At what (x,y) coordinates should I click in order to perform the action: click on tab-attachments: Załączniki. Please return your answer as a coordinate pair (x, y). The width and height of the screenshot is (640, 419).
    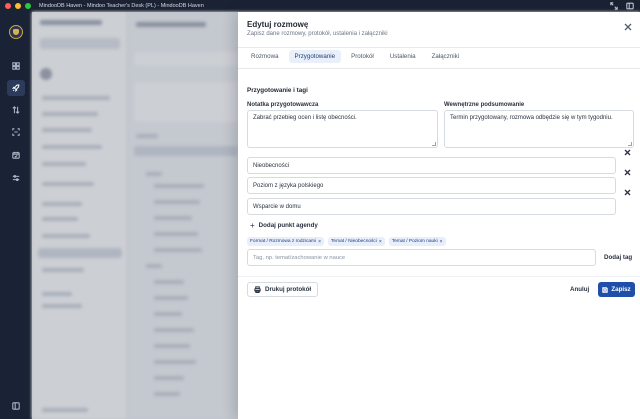
    Looking at the image, I should click on (446, 56).